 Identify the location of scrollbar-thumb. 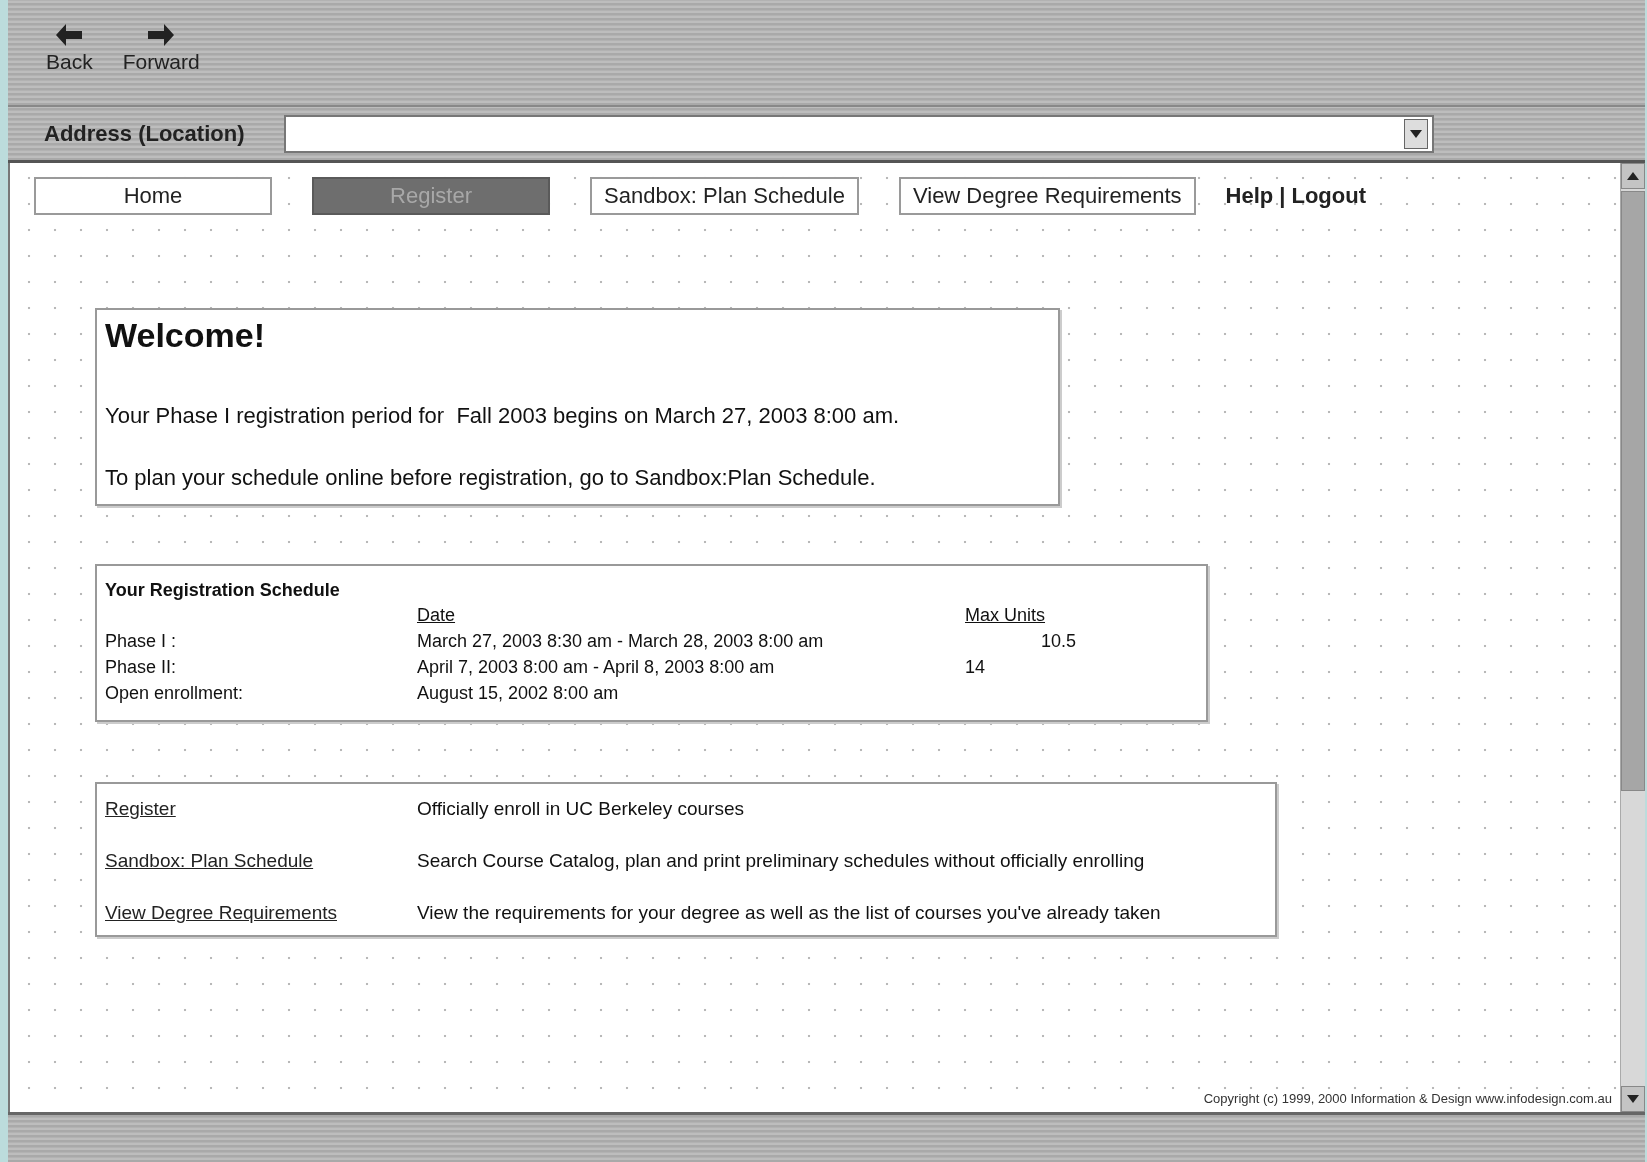
(1633, 491).